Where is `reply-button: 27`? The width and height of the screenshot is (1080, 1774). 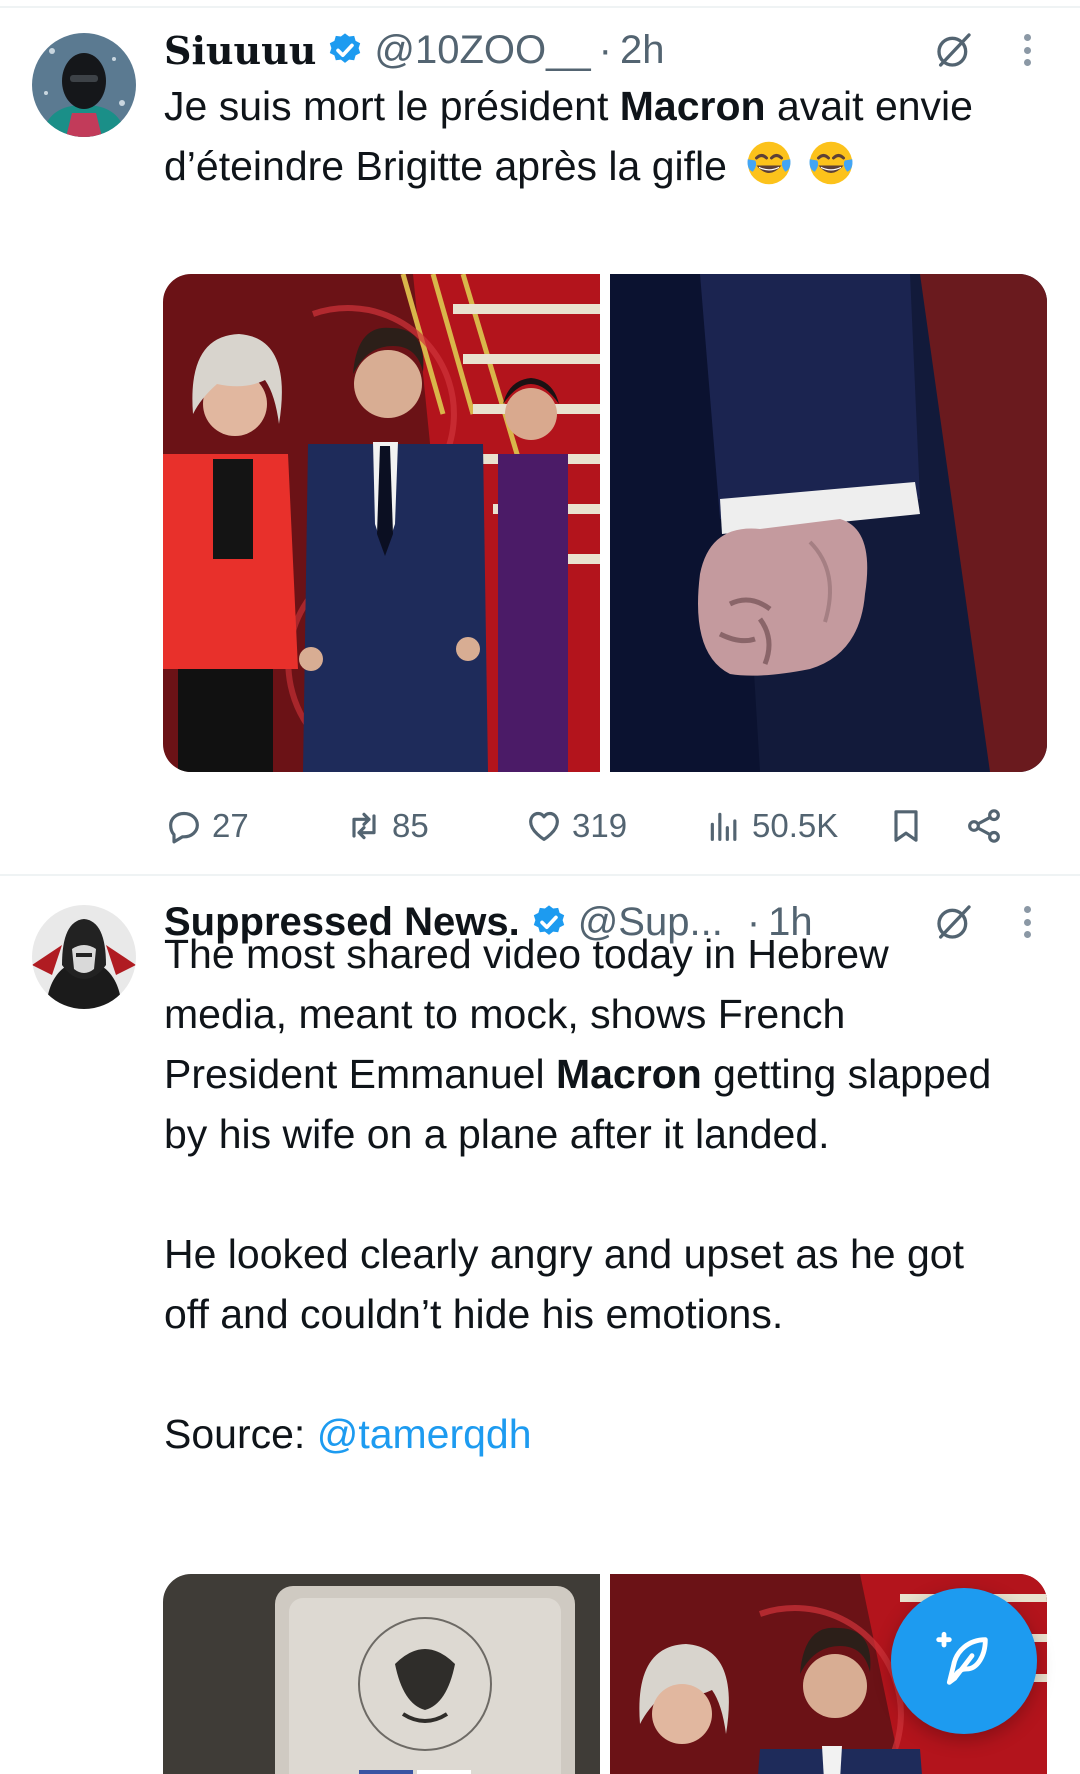 reply-button: 27 is located at coordinates (206, 826).